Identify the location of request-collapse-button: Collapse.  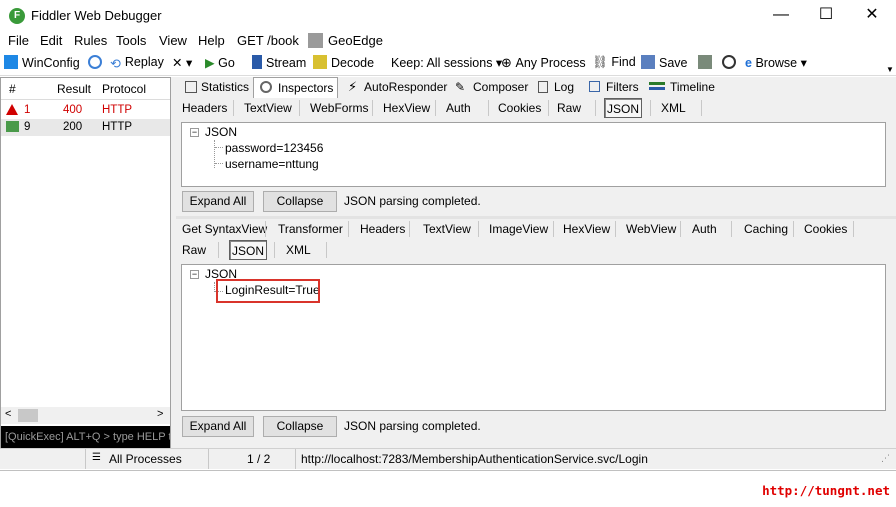
(300, 201).